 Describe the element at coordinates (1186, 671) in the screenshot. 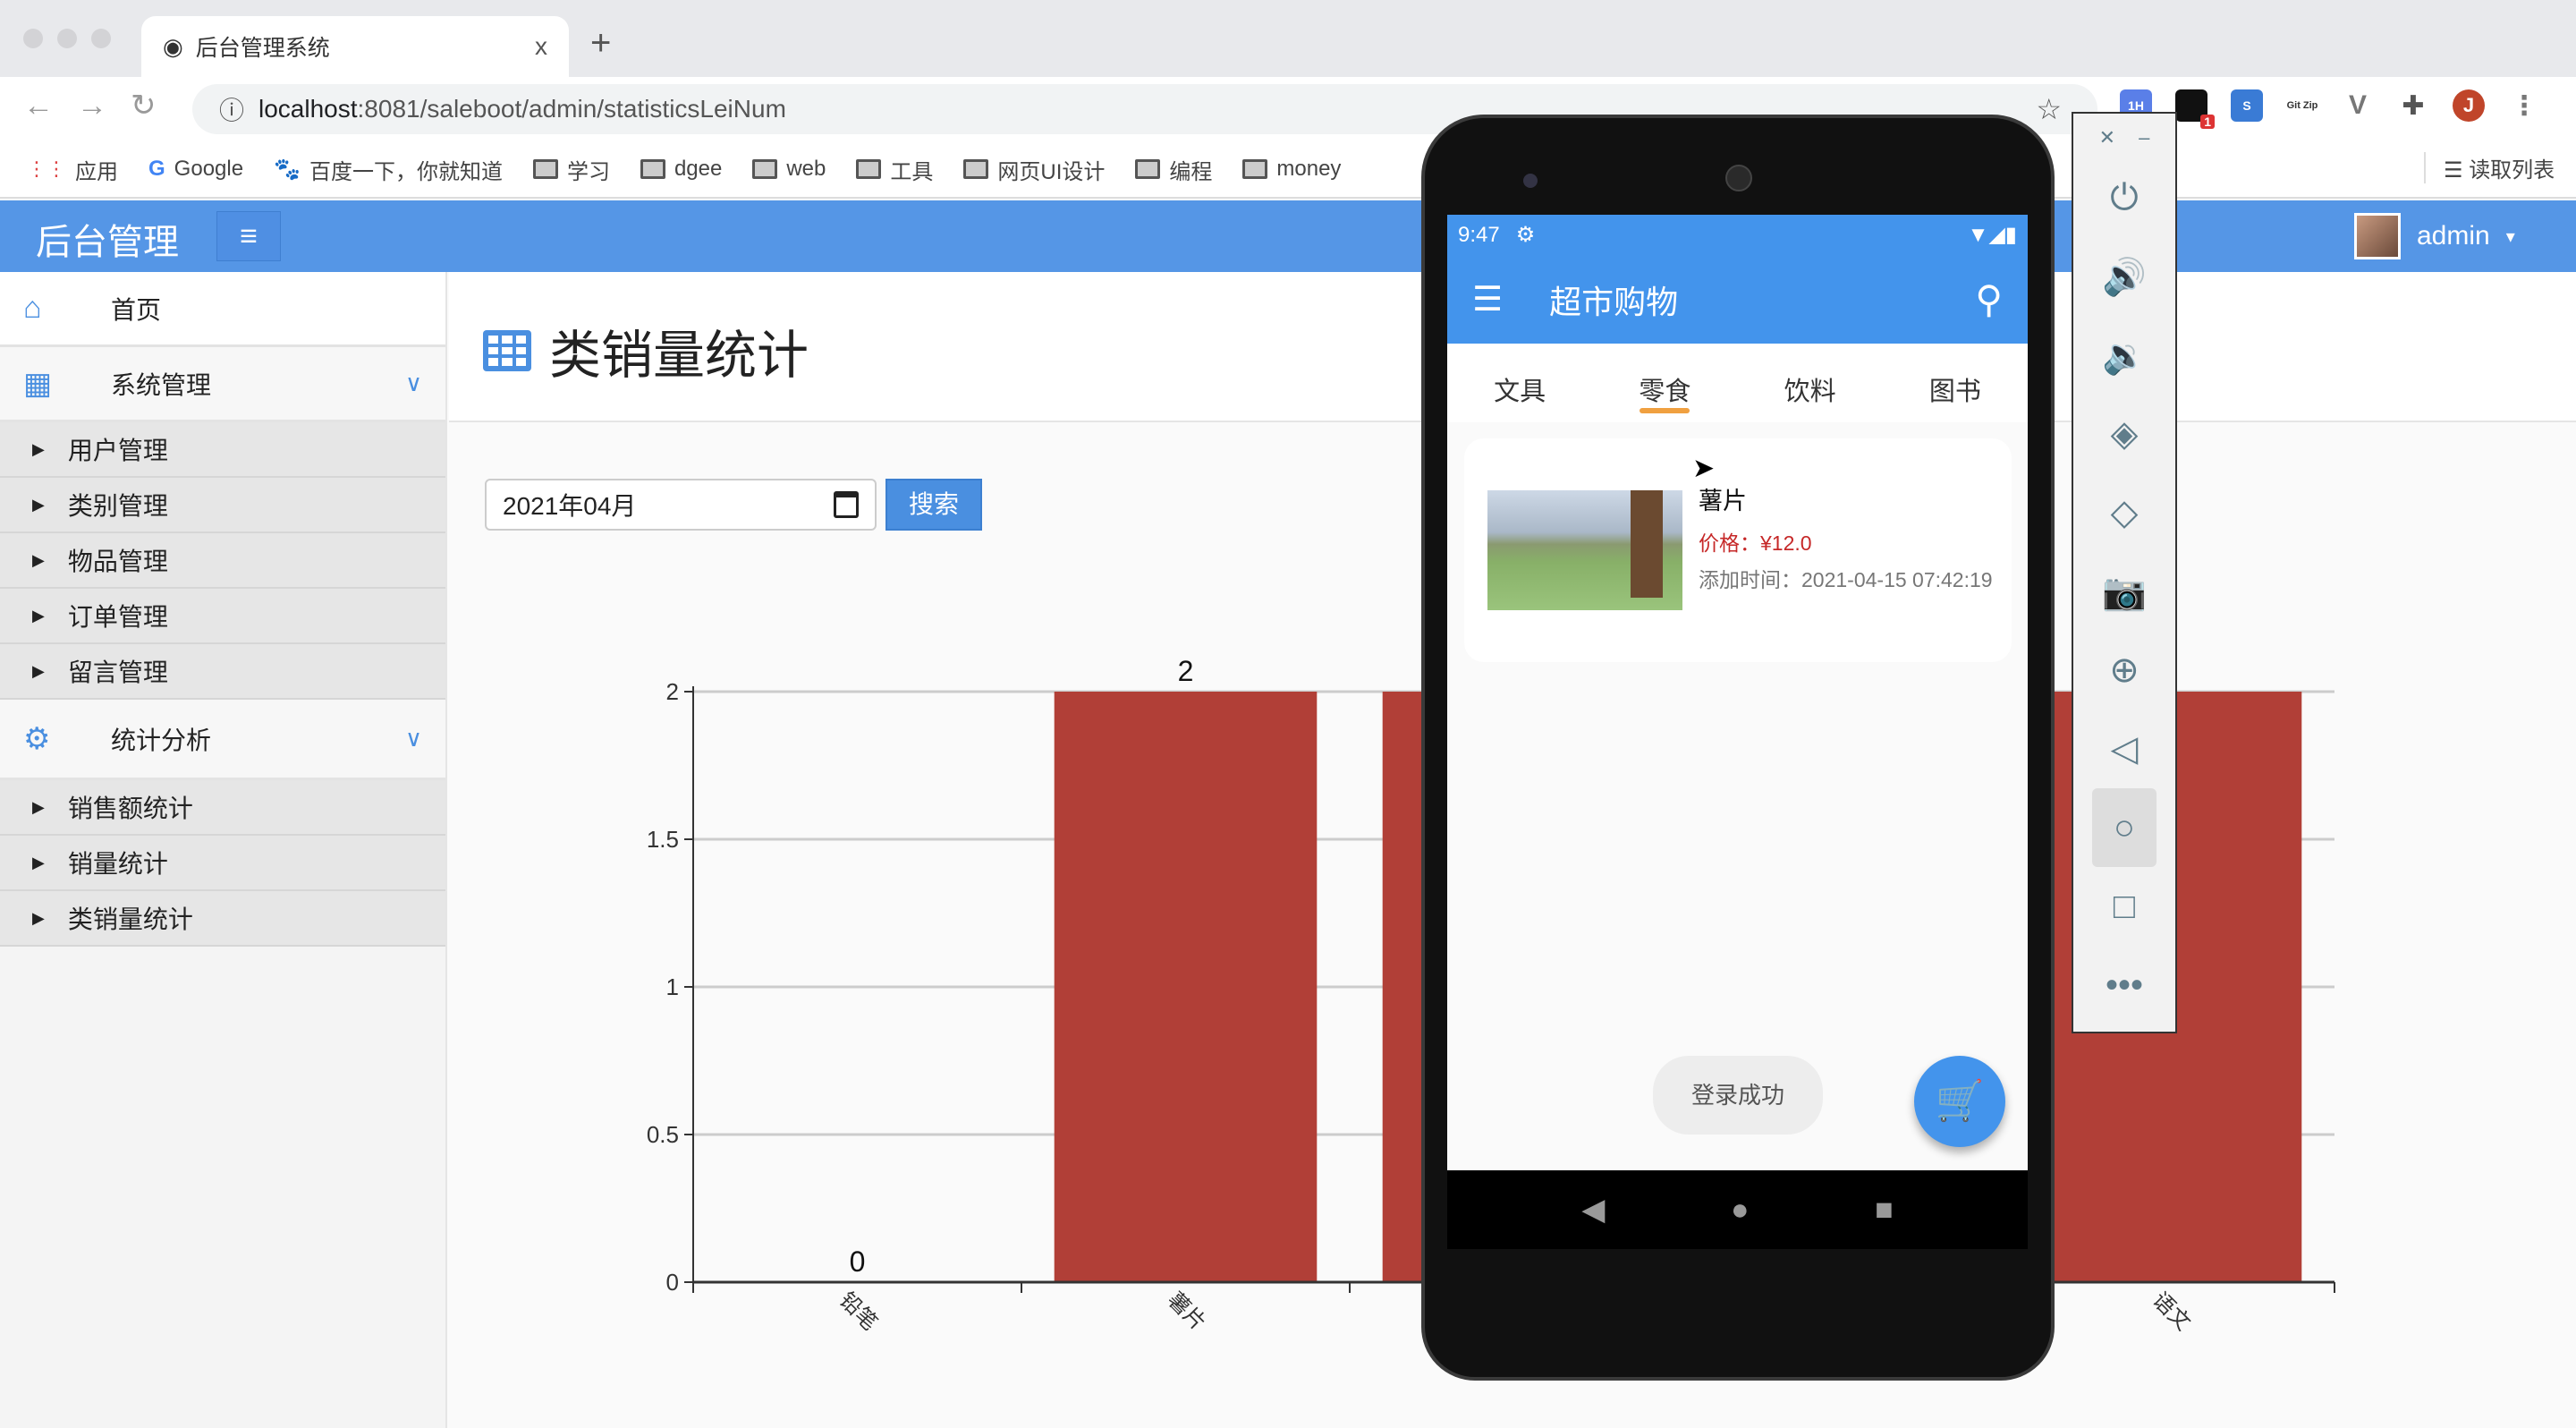

I see `data-label: 2` at that location.